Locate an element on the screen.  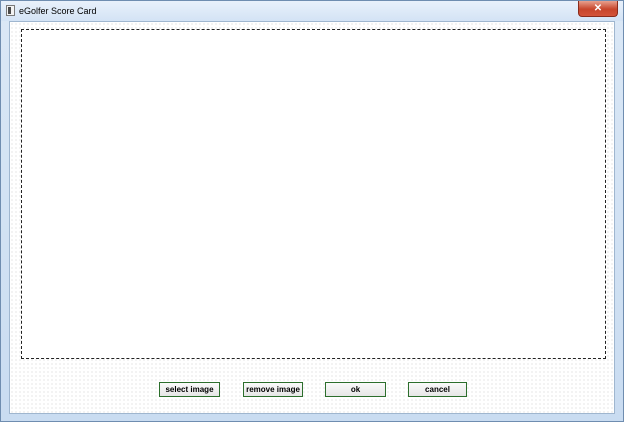
close-button: ✕ is located at coordinates (598, 9).